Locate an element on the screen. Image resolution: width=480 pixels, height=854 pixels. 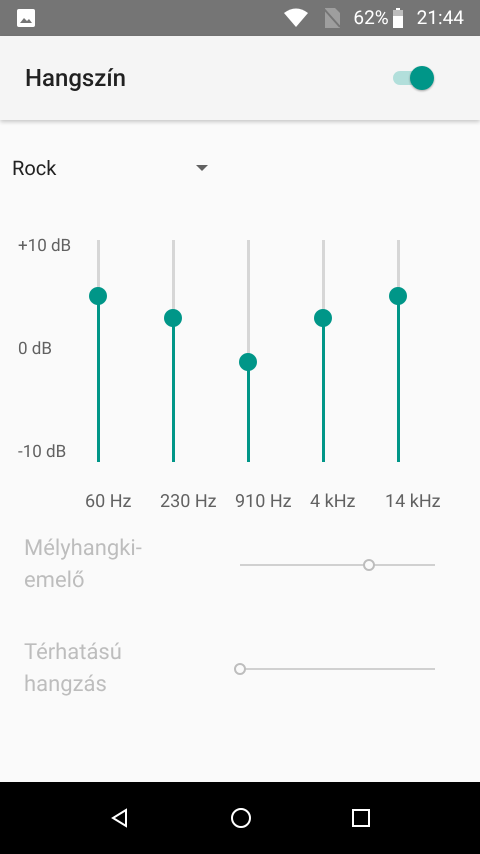
recents-icon is located at coordinates (361, 818).